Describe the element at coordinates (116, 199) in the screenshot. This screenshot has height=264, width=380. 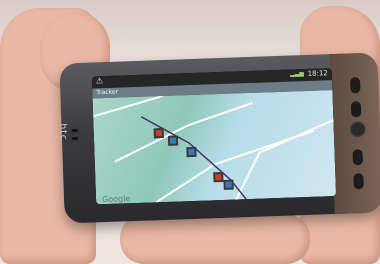
I see `map-watermark: Google` at that location.